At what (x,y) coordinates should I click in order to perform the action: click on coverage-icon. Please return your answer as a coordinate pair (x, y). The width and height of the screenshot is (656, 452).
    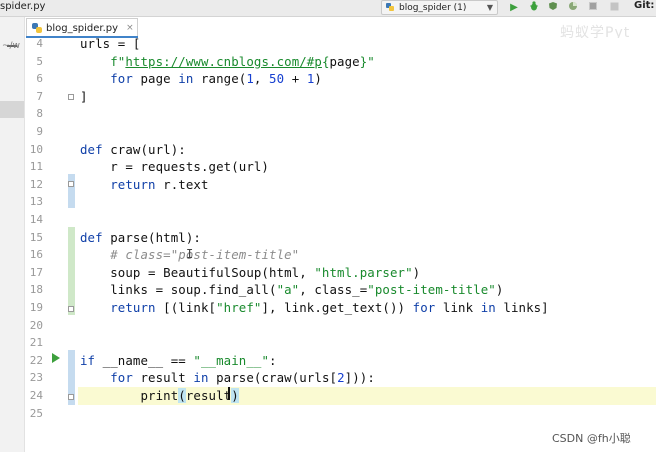
    Looking at the image, I should click on (553, 7).